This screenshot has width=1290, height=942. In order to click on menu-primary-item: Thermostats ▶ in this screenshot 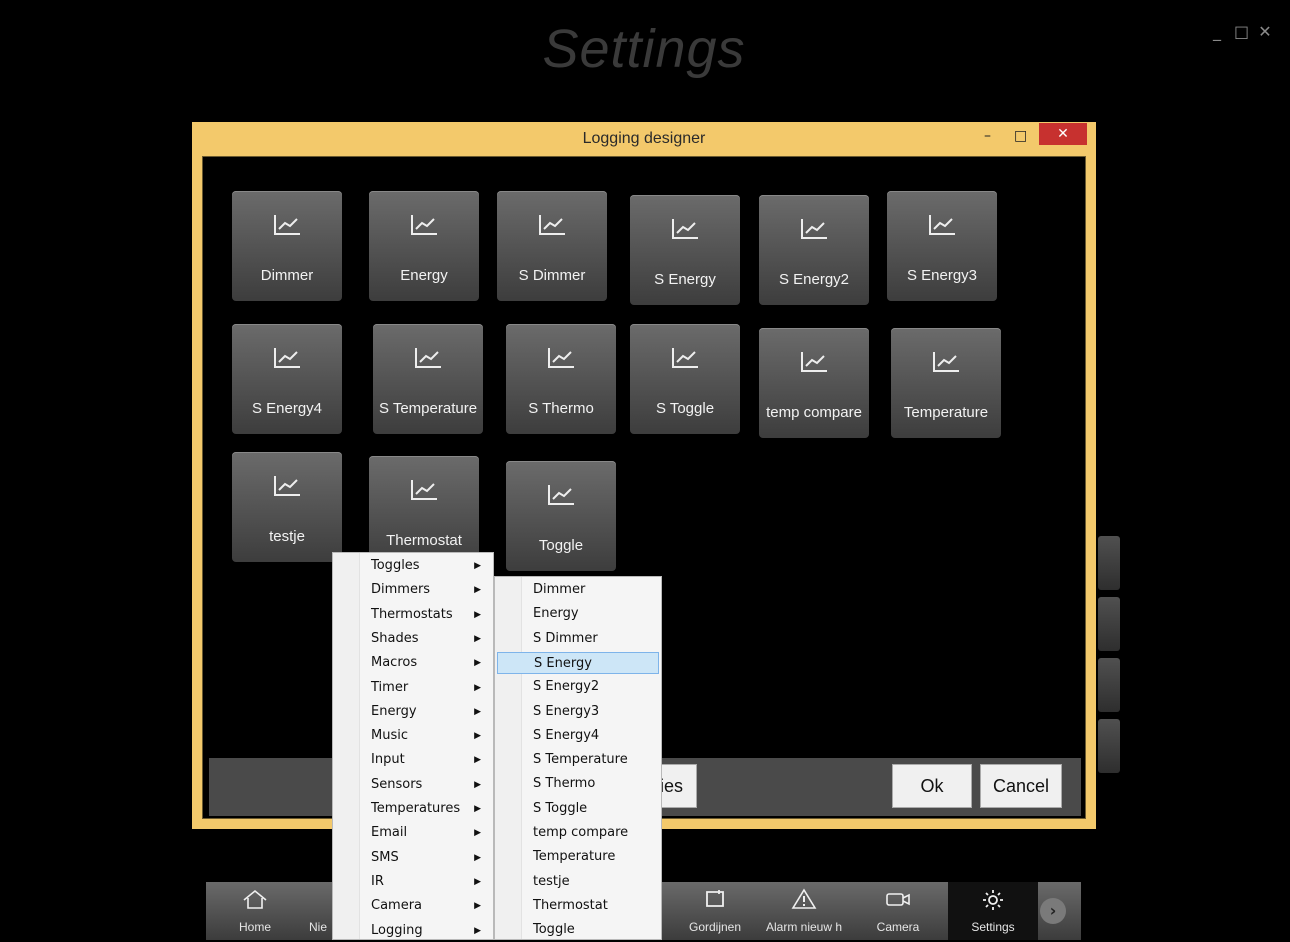, I will do `click(413, 615)`.